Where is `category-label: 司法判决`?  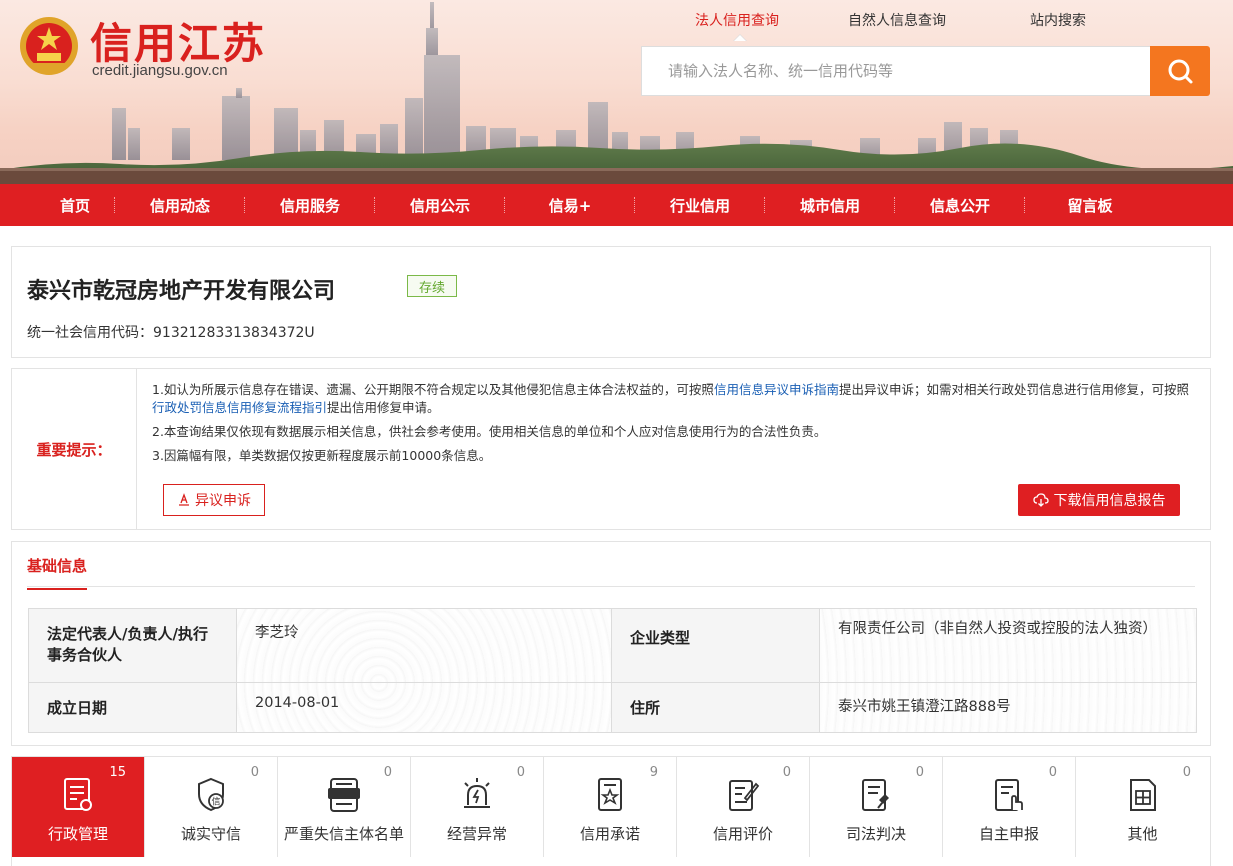 category-label: 司法判决 is located at coordinates (875, 834).